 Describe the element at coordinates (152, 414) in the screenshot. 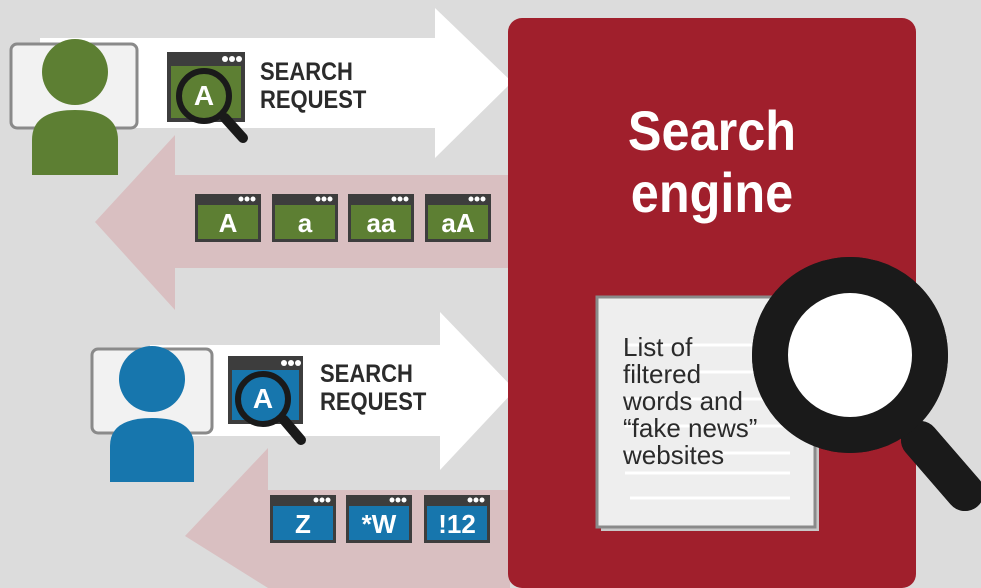

I see `user-blue` at that location.